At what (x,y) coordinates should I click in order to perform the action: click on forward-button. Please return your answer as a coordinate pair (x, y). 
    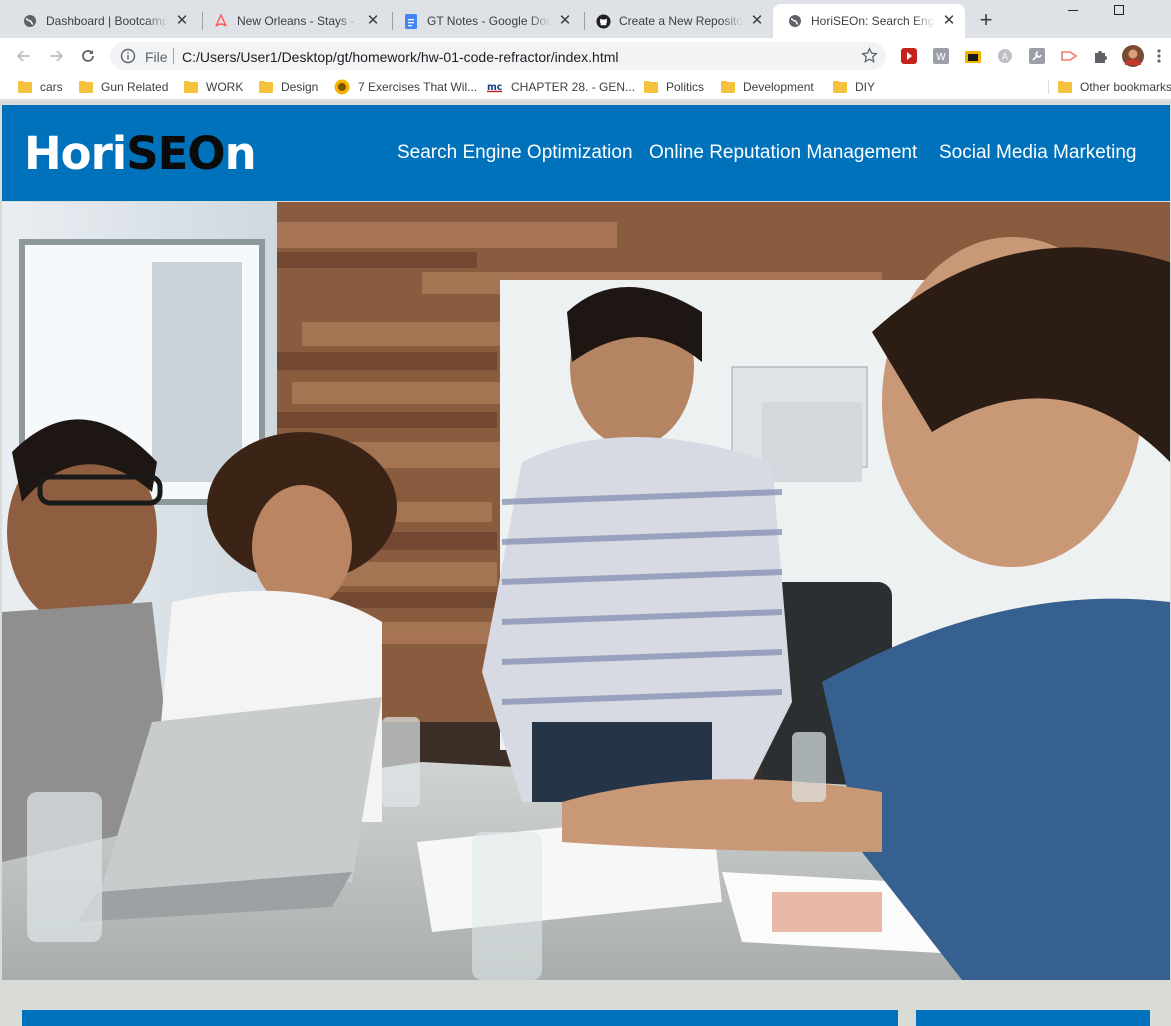
    Looking at the image, I should click on (56, 56).